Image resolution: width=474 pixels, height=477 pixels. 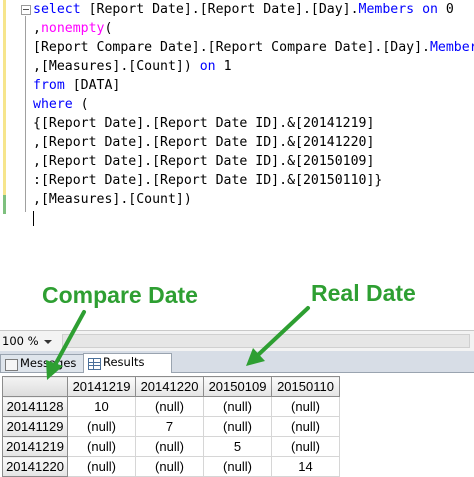 What do you see at coordinates (101, 406) in the screenshot?
I see `grid-cell: 10` at bounding box center [101, 406].